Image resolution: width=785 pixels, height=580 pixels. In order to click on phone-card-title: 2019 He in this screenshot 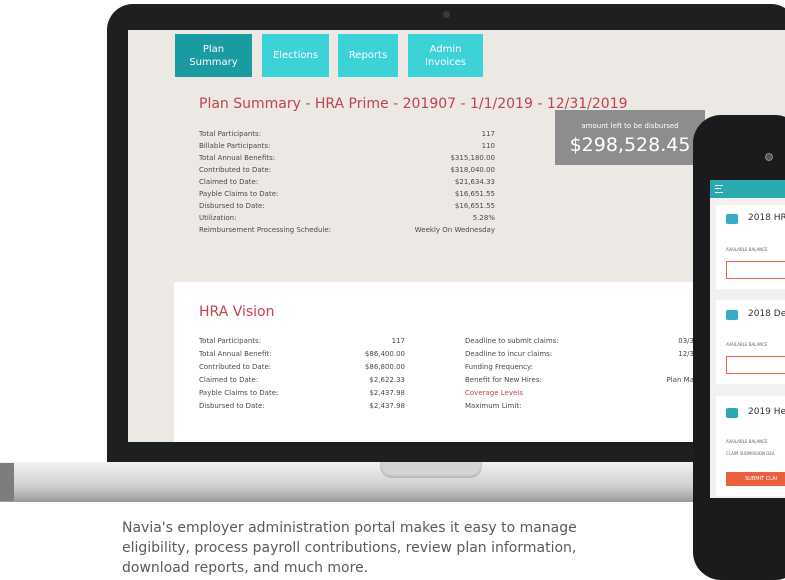, I will do `click(766, 412)`.